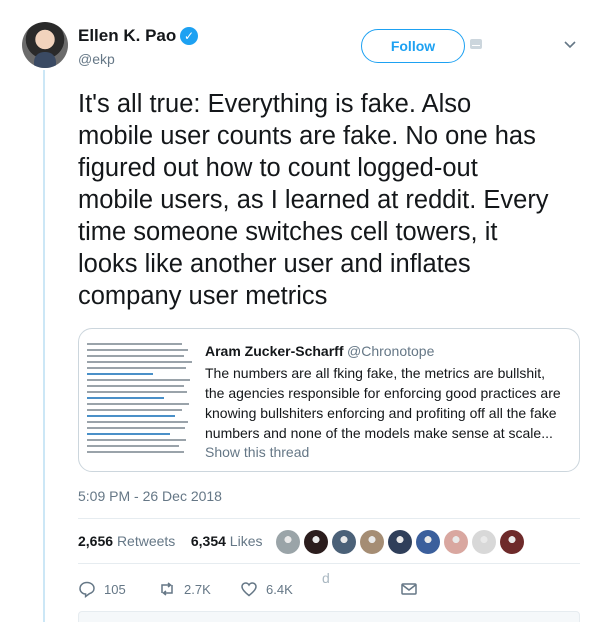 Image resolution: width=608 pixels, height=622 pixels. I want to click on tweet-timestamp: 5:09 PM - 26 Dec 2018, so click(150, 496).